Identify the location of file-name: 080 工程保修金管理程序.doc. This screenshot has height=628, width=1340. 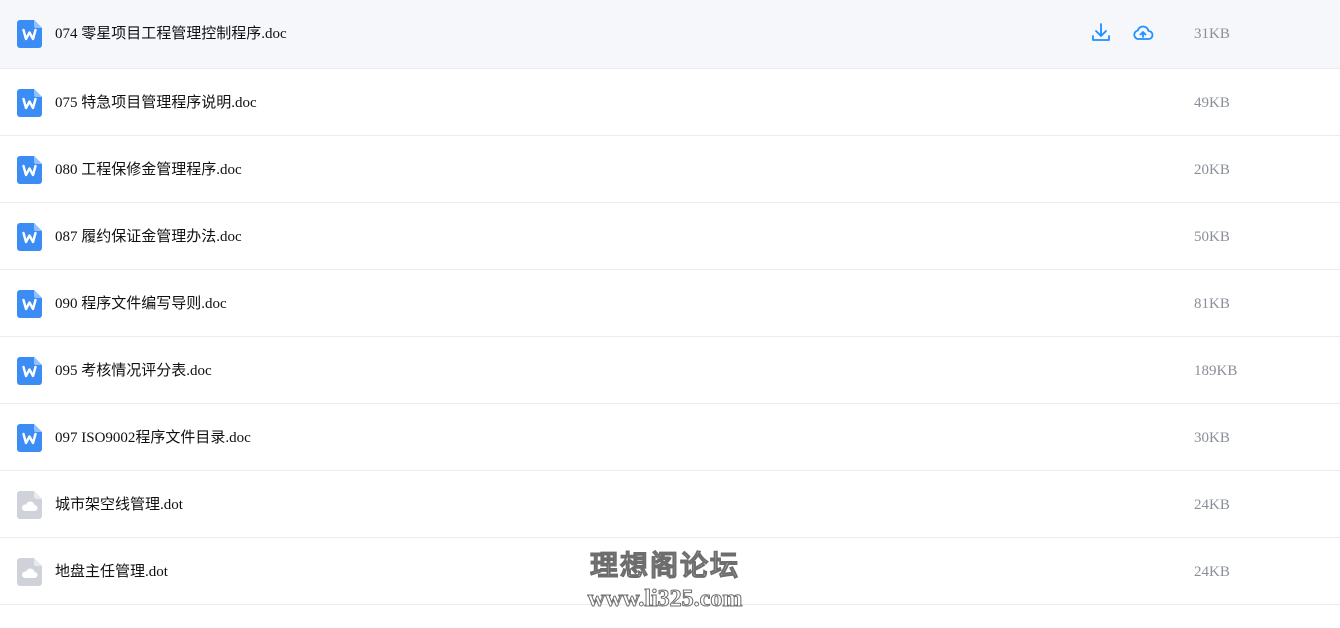
(148, 170).